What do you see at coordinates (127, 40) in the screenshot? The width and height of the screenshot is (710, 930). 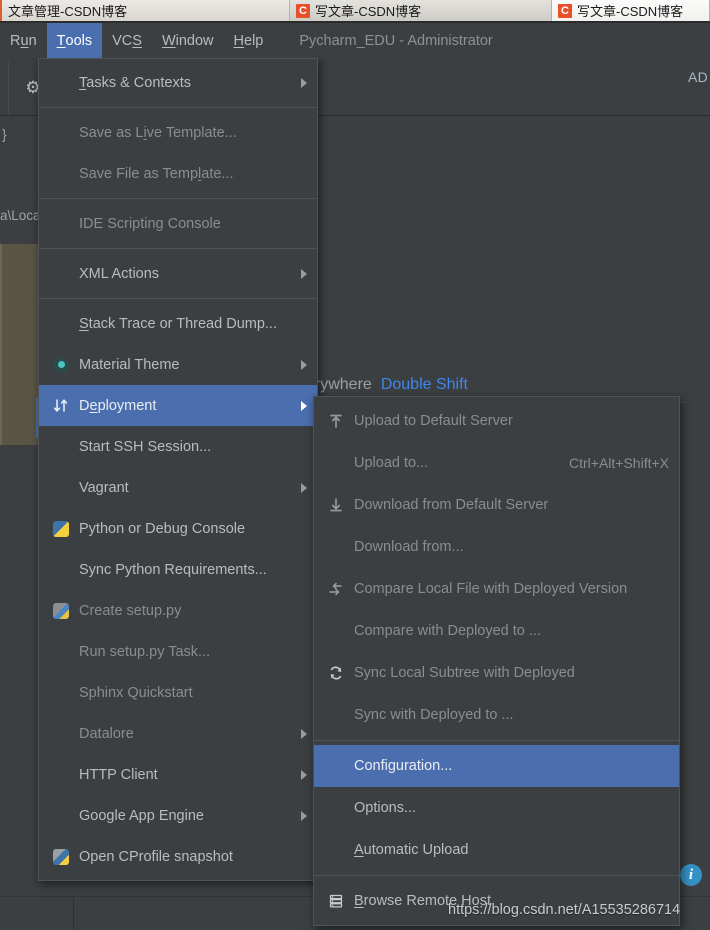 I see `menubar-item-vcs: VC S` at bounding box center [127, 40].